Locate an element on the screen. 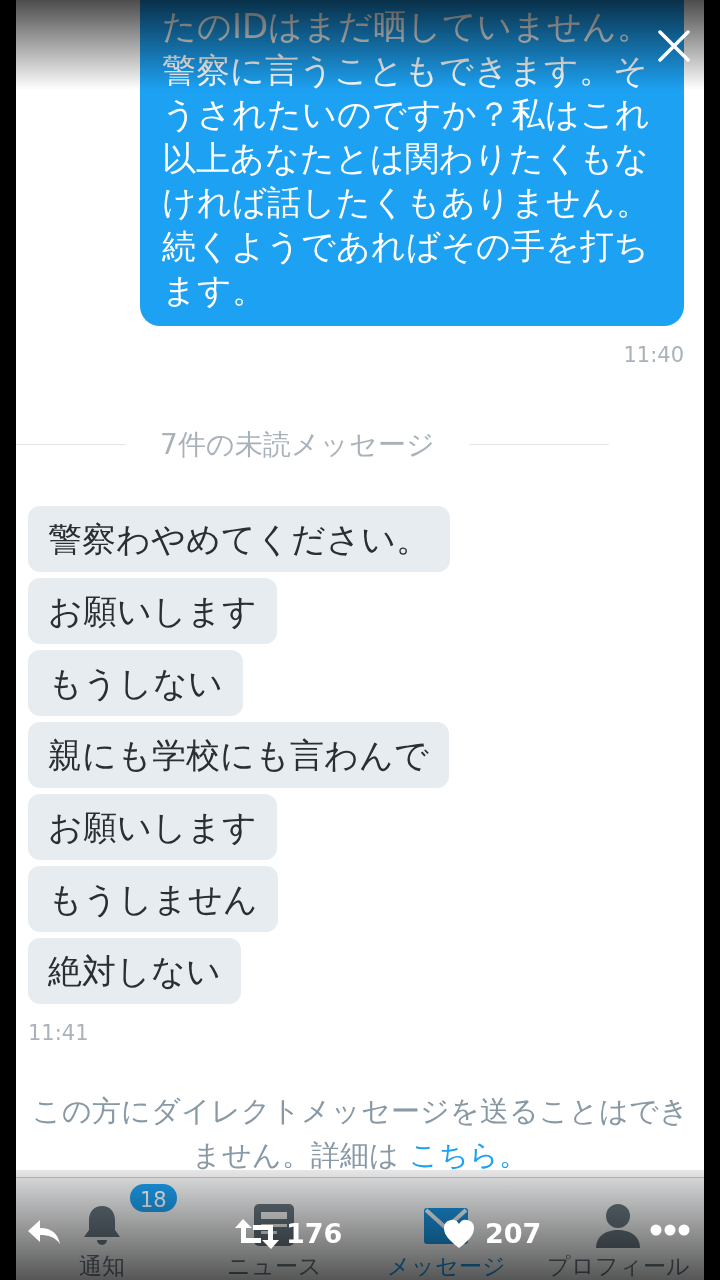 The height and width of the screenshot is (1280, 720). message-bubble: もうしない is located at coordinates (135, 682).